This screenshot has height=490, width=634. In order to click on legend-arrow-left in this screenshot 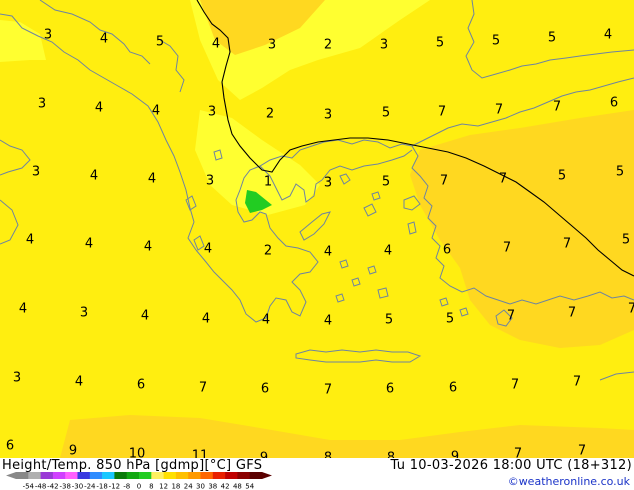, I will do `click(11, 475)`.